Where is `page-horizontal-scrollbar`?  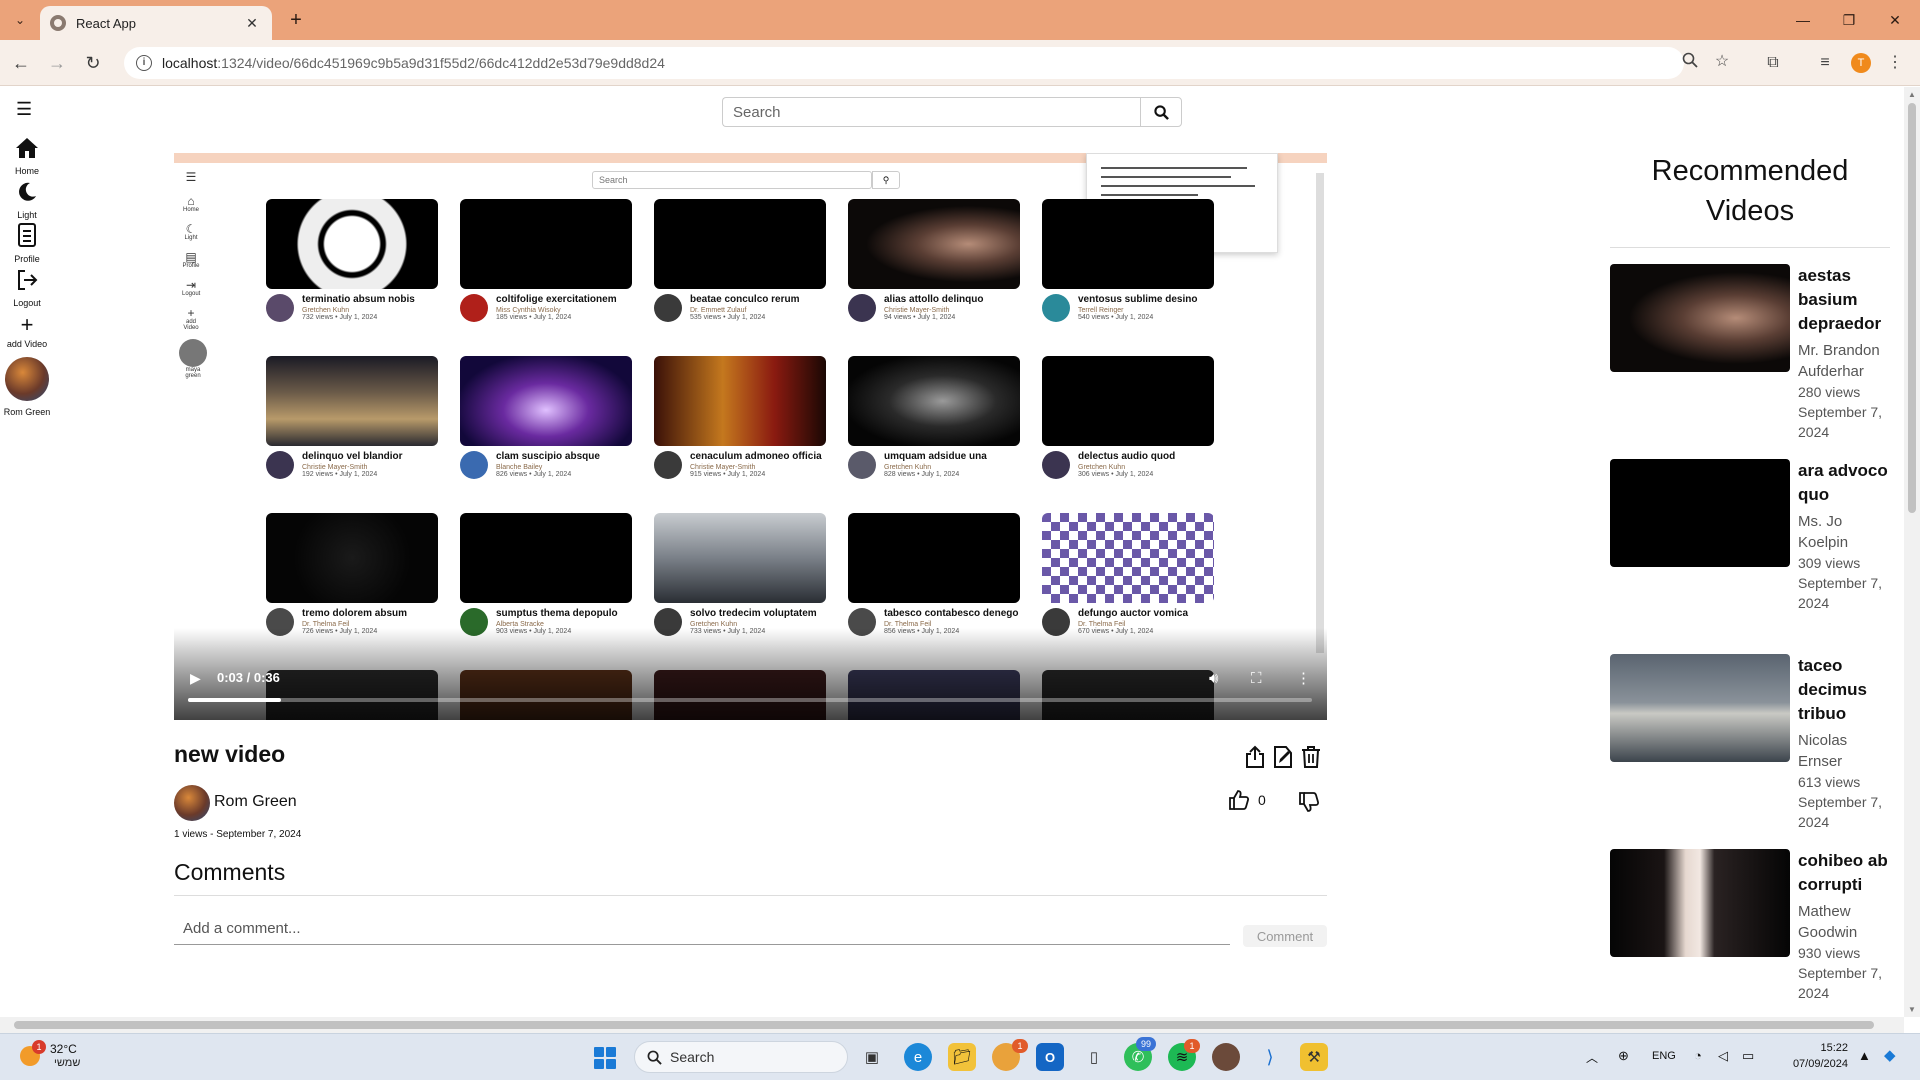
page-horizontal-scrollbar is located at coordinates (952, 1025).